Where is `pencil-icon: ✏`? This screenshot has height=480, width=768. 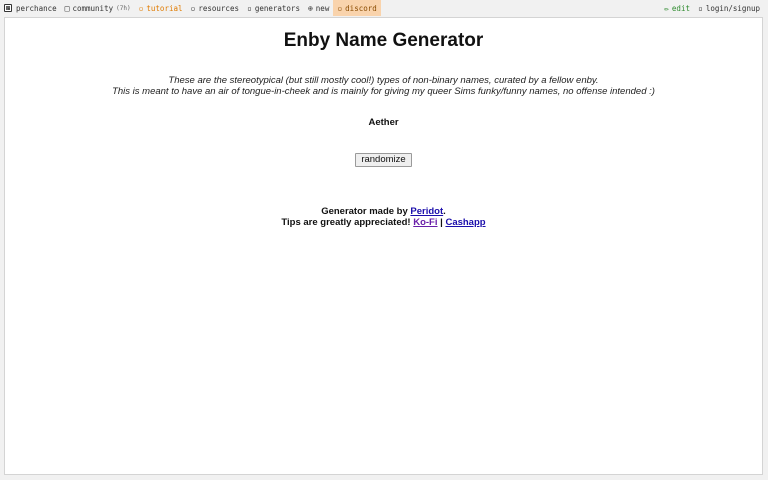
pencil-icon: ✏ is located at coordinates (666, 8).